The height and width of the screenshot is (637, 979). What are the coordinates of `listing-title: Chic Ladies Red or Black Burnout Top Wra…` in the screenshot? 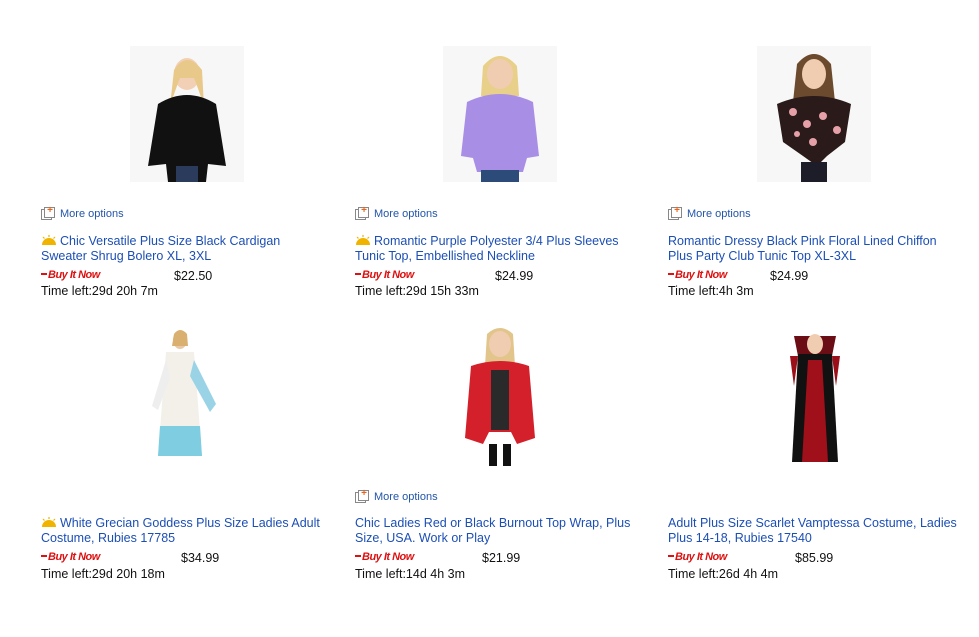 It's located at (493, 530).